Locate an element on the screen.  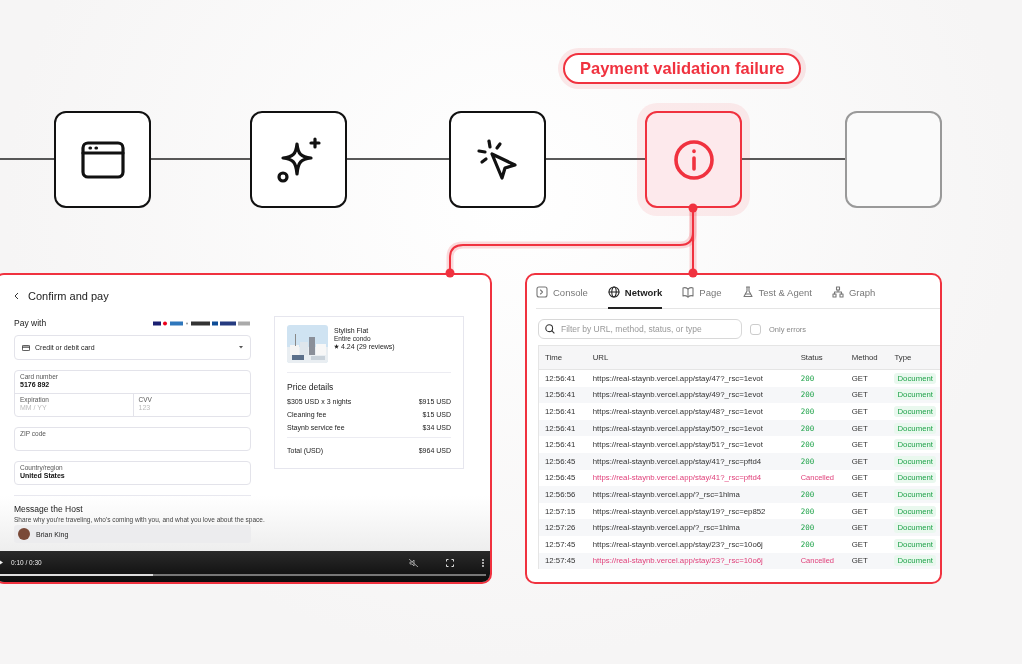
section-heading: Price details is located at coordinates (311, 387).